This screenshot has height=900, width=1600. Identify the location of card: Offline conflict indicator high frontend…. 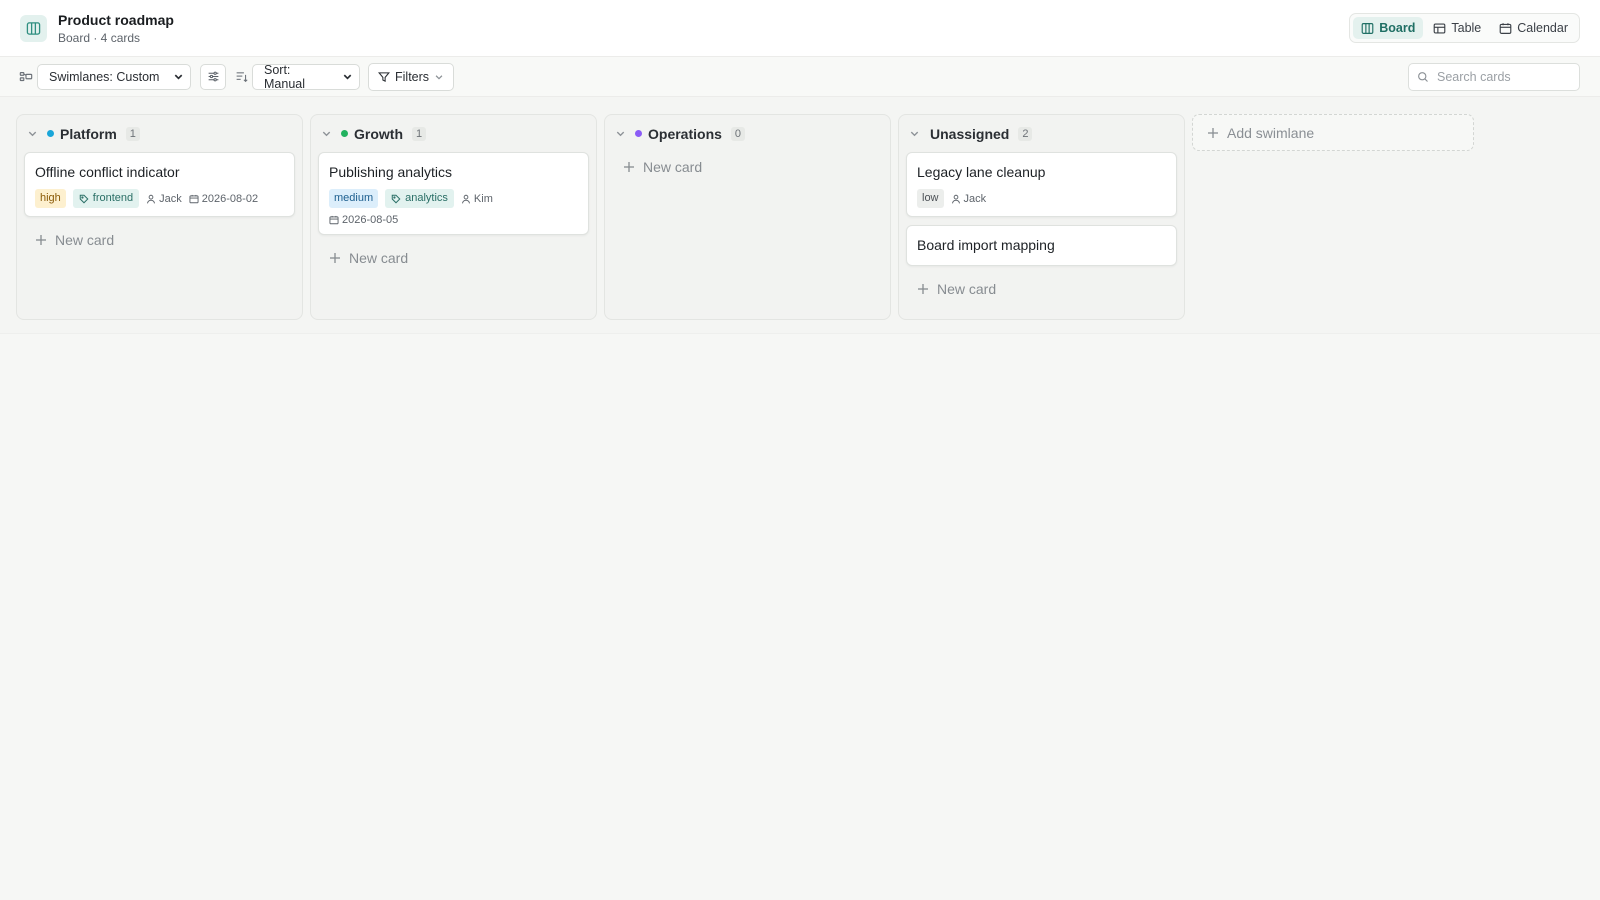
(159, 184).